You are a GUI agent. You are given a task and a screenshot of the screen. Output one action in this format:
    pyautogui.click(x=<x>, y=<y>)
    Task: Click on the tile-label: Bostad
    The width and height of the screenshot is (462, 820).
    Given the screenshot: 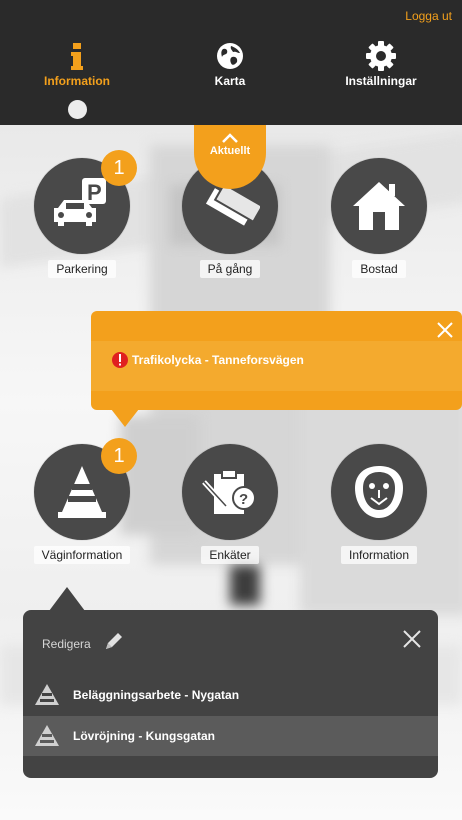 What is the action you would take?
    pyautogui.click(x=379, y=269)
    